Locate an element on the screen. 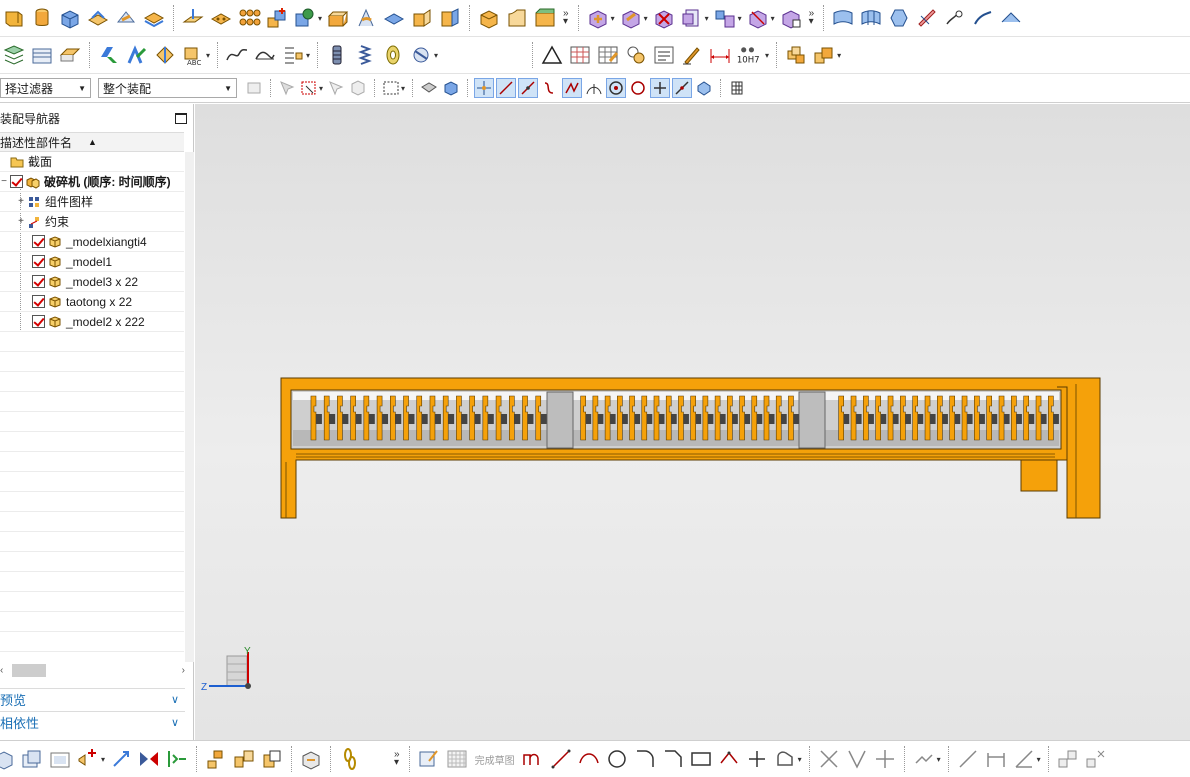 This screenshot has width=1190, height=777. angular-dimension-icon is located at coordinates (1024, 759).